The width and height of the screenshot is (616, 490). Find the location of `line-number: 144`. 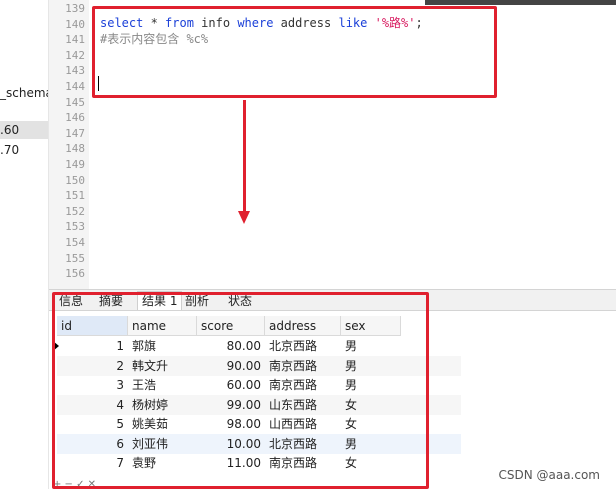

line-number: 144 is located at coordinates (75, 86).